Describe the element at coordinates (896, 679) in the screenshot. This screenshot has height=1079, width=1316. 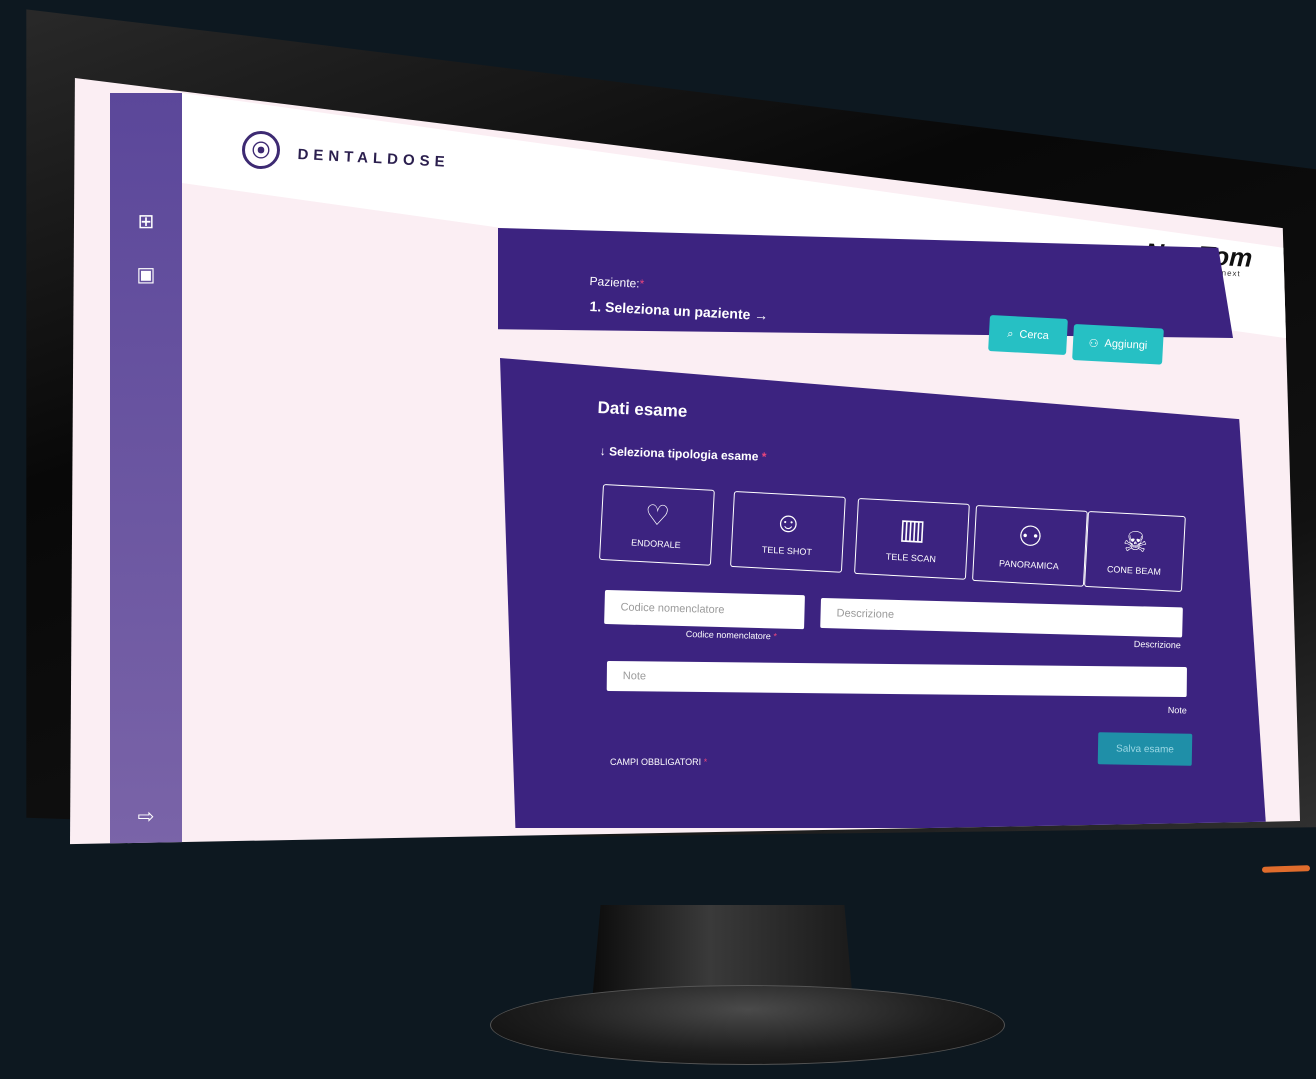
I see `notes-input: Note` at that location.